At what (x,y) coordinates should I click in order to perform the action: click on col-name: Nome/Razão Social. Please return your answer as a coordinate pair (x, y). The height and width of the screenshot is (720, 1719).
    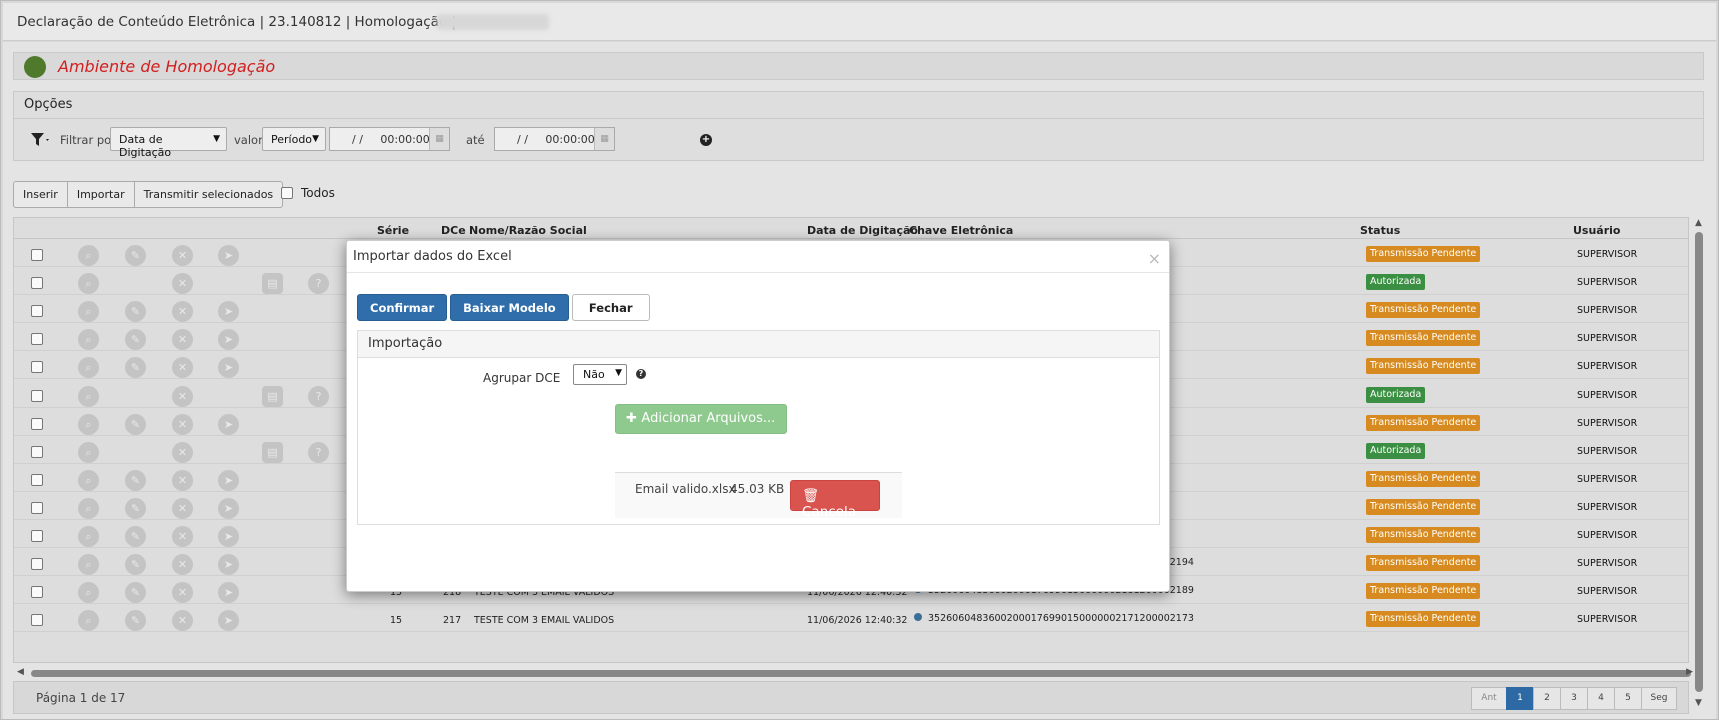
    Looking at the image, I should click on (528, 230).